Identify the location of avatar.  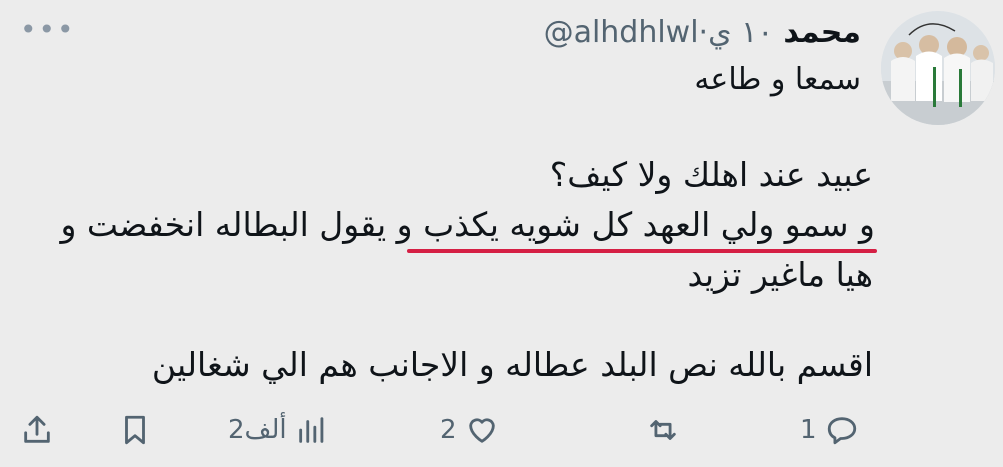
(938, 68).